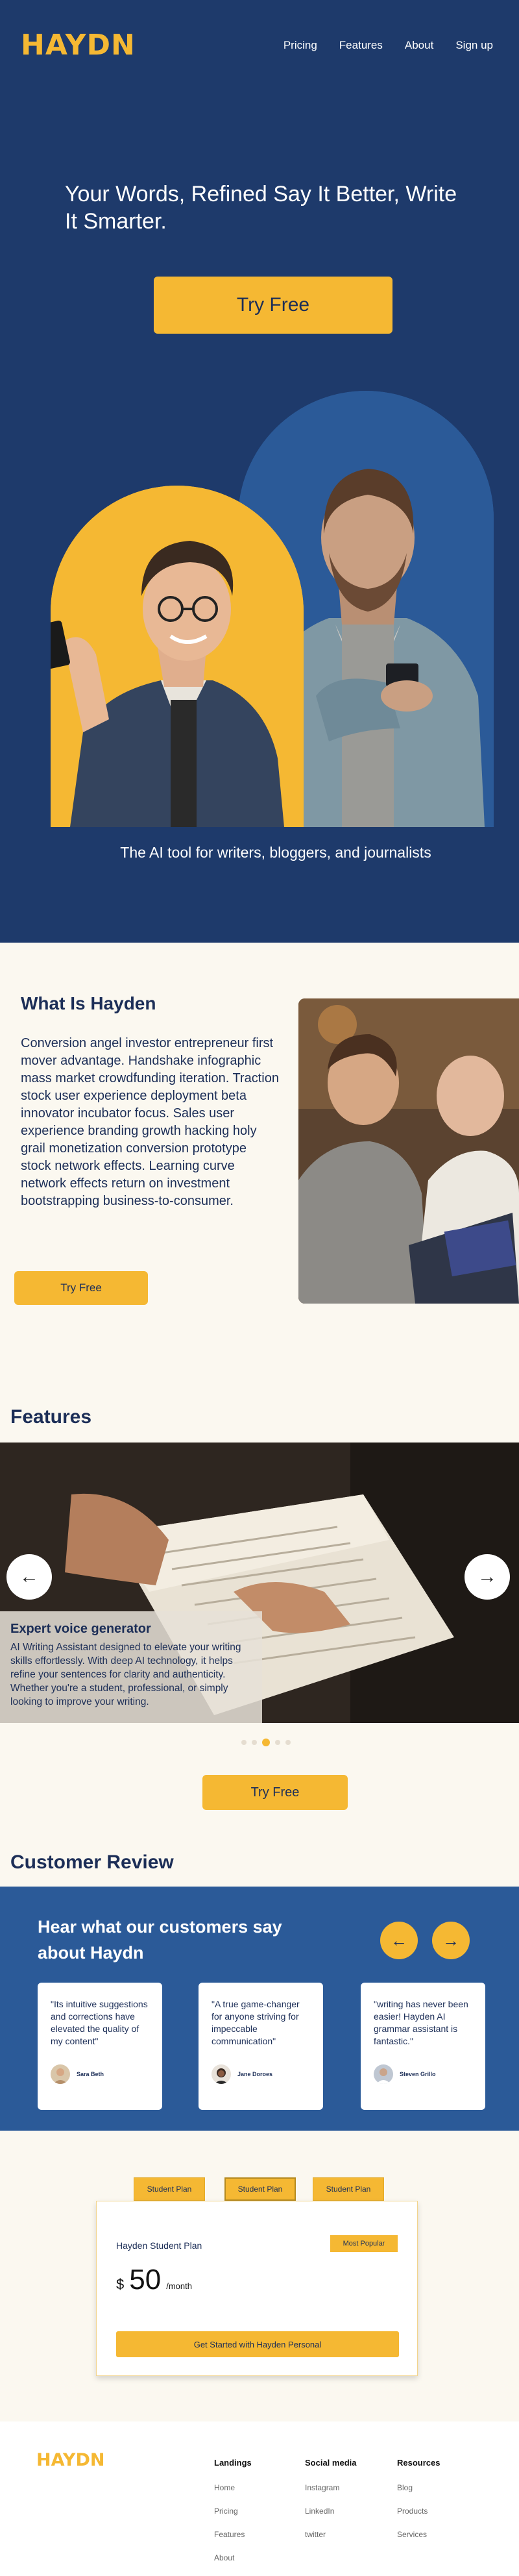 The image size is (519, 2576). Describe the element at coordinates (160, 1940) in the screenshot. I see `reviews-heading: Hear what our customers say about Haydn` at that location.